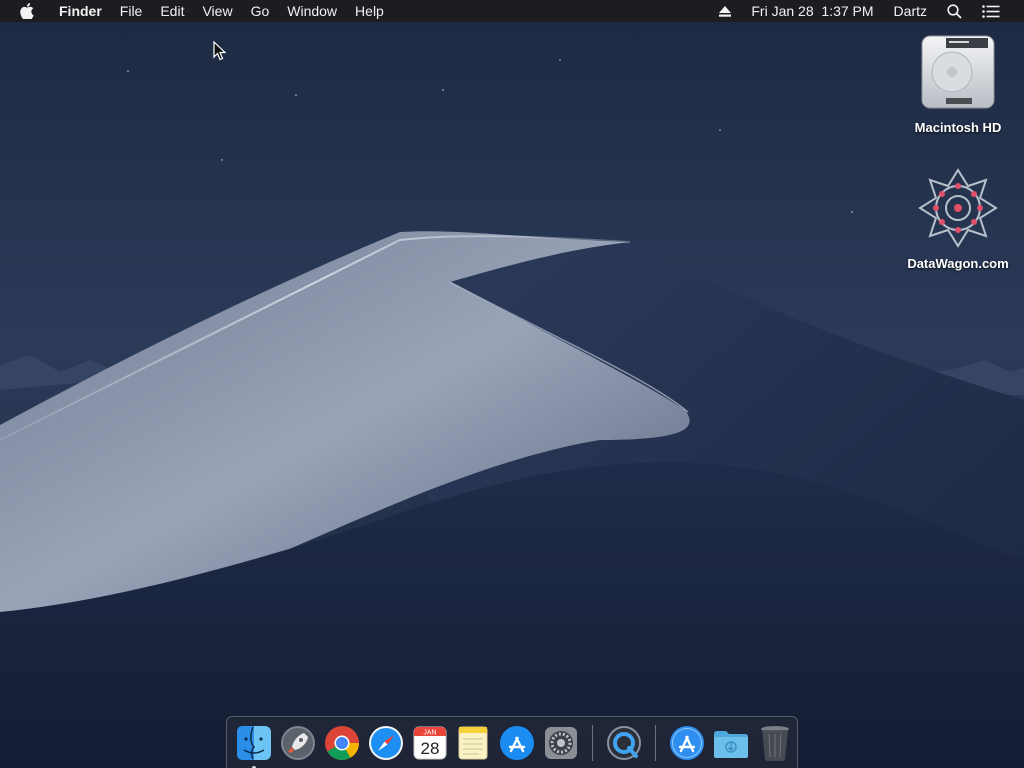  Describe the element at coordinates (910, 11) in the screenshot. I see `menu-user: Dartz` at that location.